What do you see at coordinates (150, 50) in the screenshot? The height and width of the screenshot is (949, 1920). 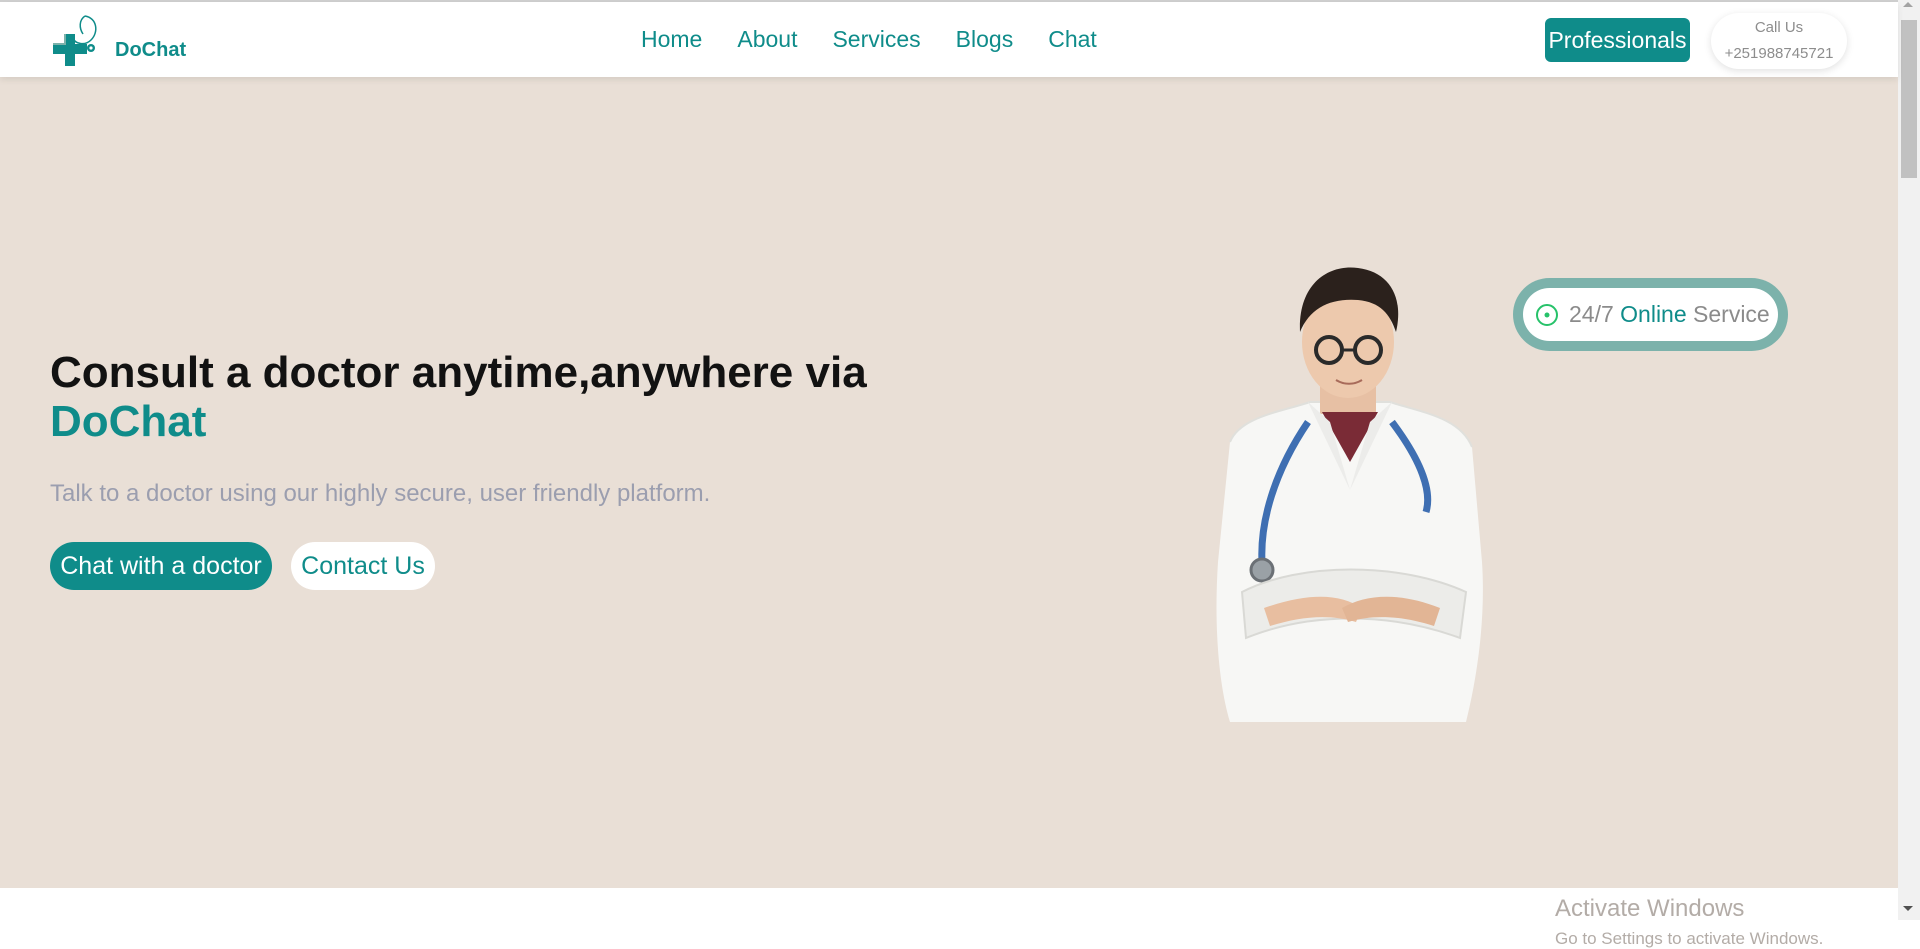 I see `brand-name: DoChat` at bounding box center [150, 50].